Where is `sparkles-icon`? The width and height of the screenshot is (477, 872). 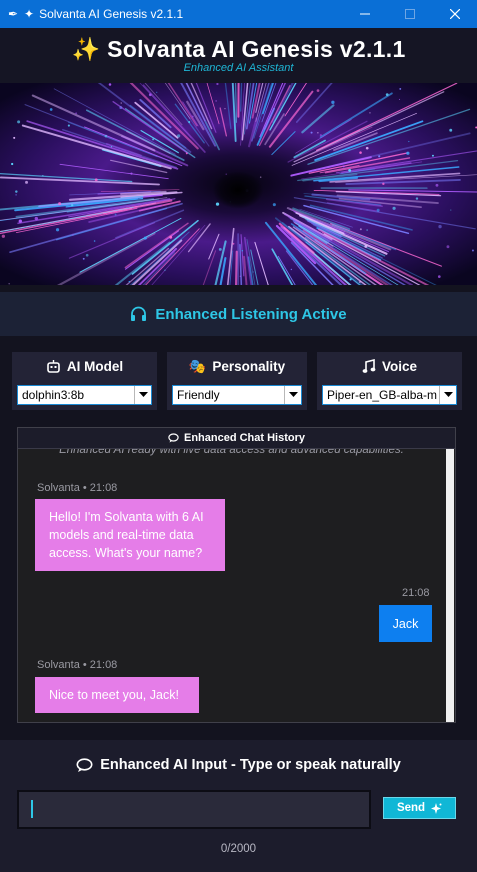
sparkles-icon is located at coordinates (436, 808).